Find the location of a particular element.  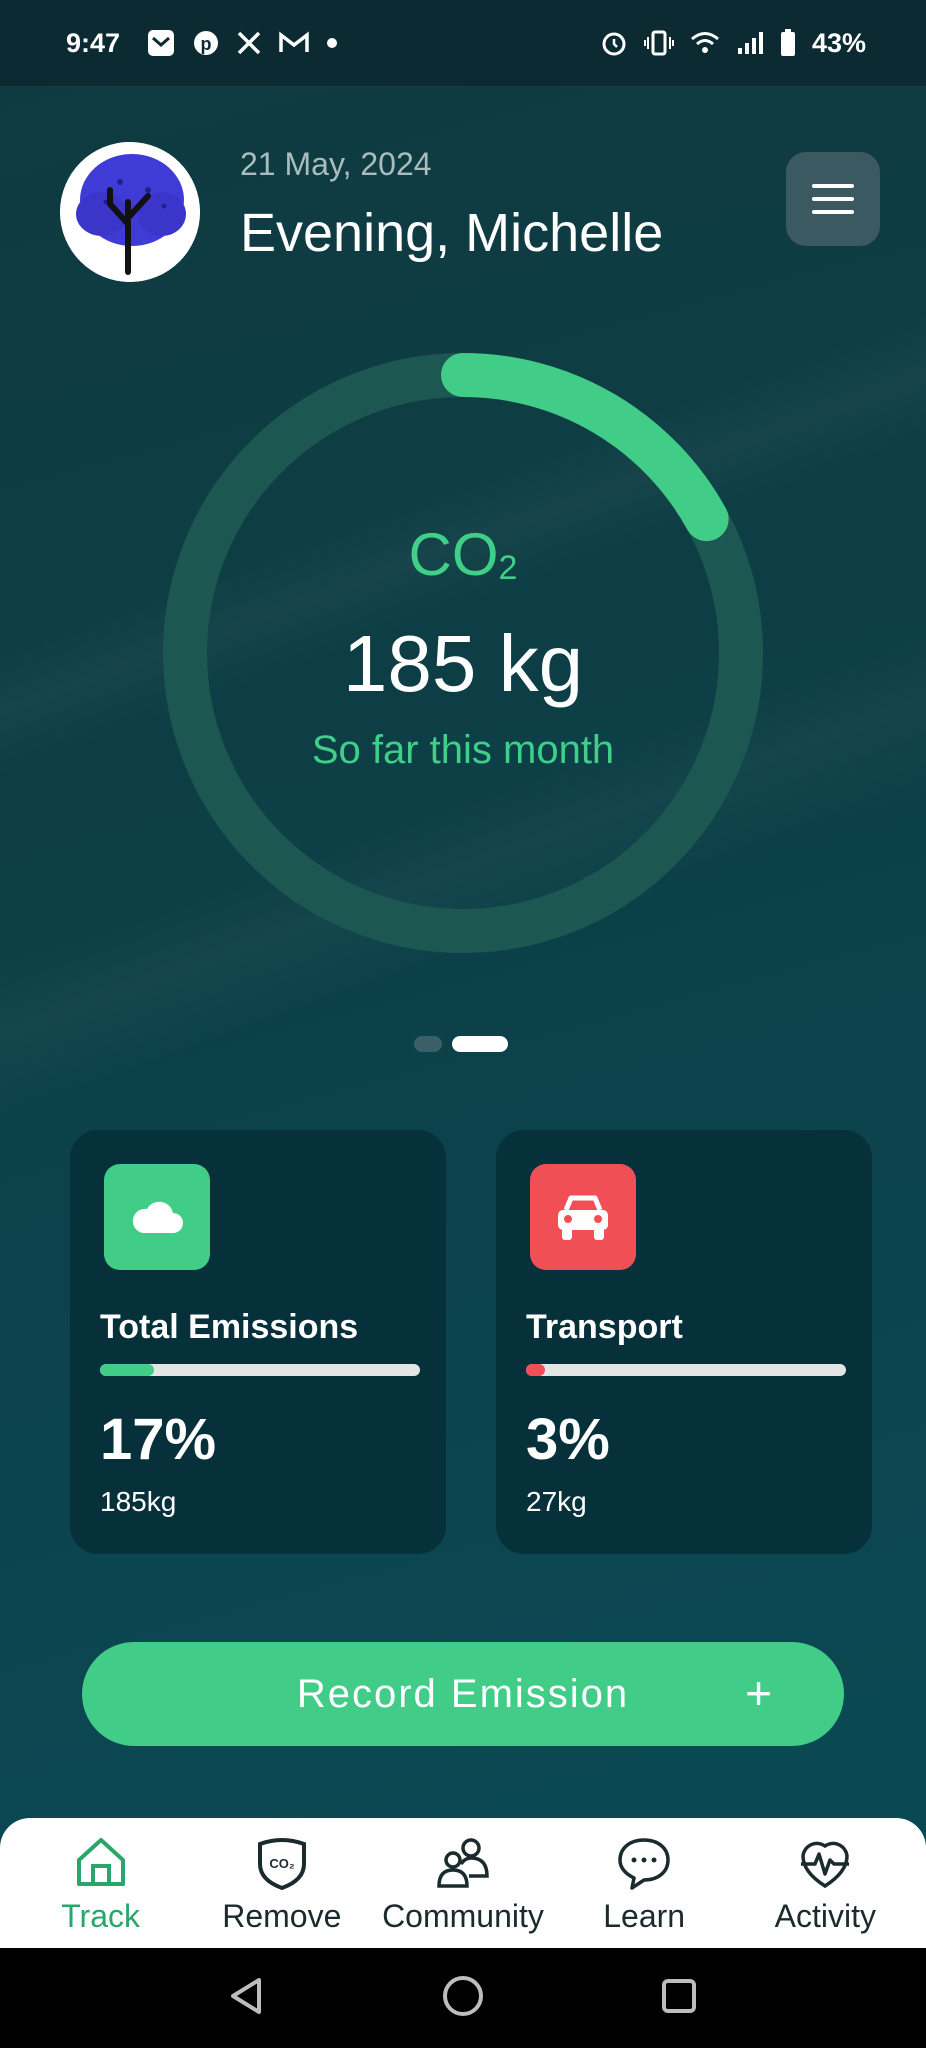

system-nav-bar is located at coordinates (463, 1998).